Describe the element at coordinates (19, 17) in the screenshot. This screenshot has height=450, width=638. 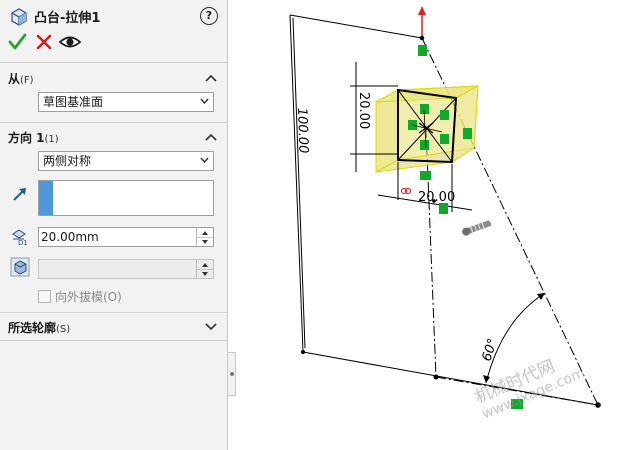
I see `extrude-boss-icon` at that location.